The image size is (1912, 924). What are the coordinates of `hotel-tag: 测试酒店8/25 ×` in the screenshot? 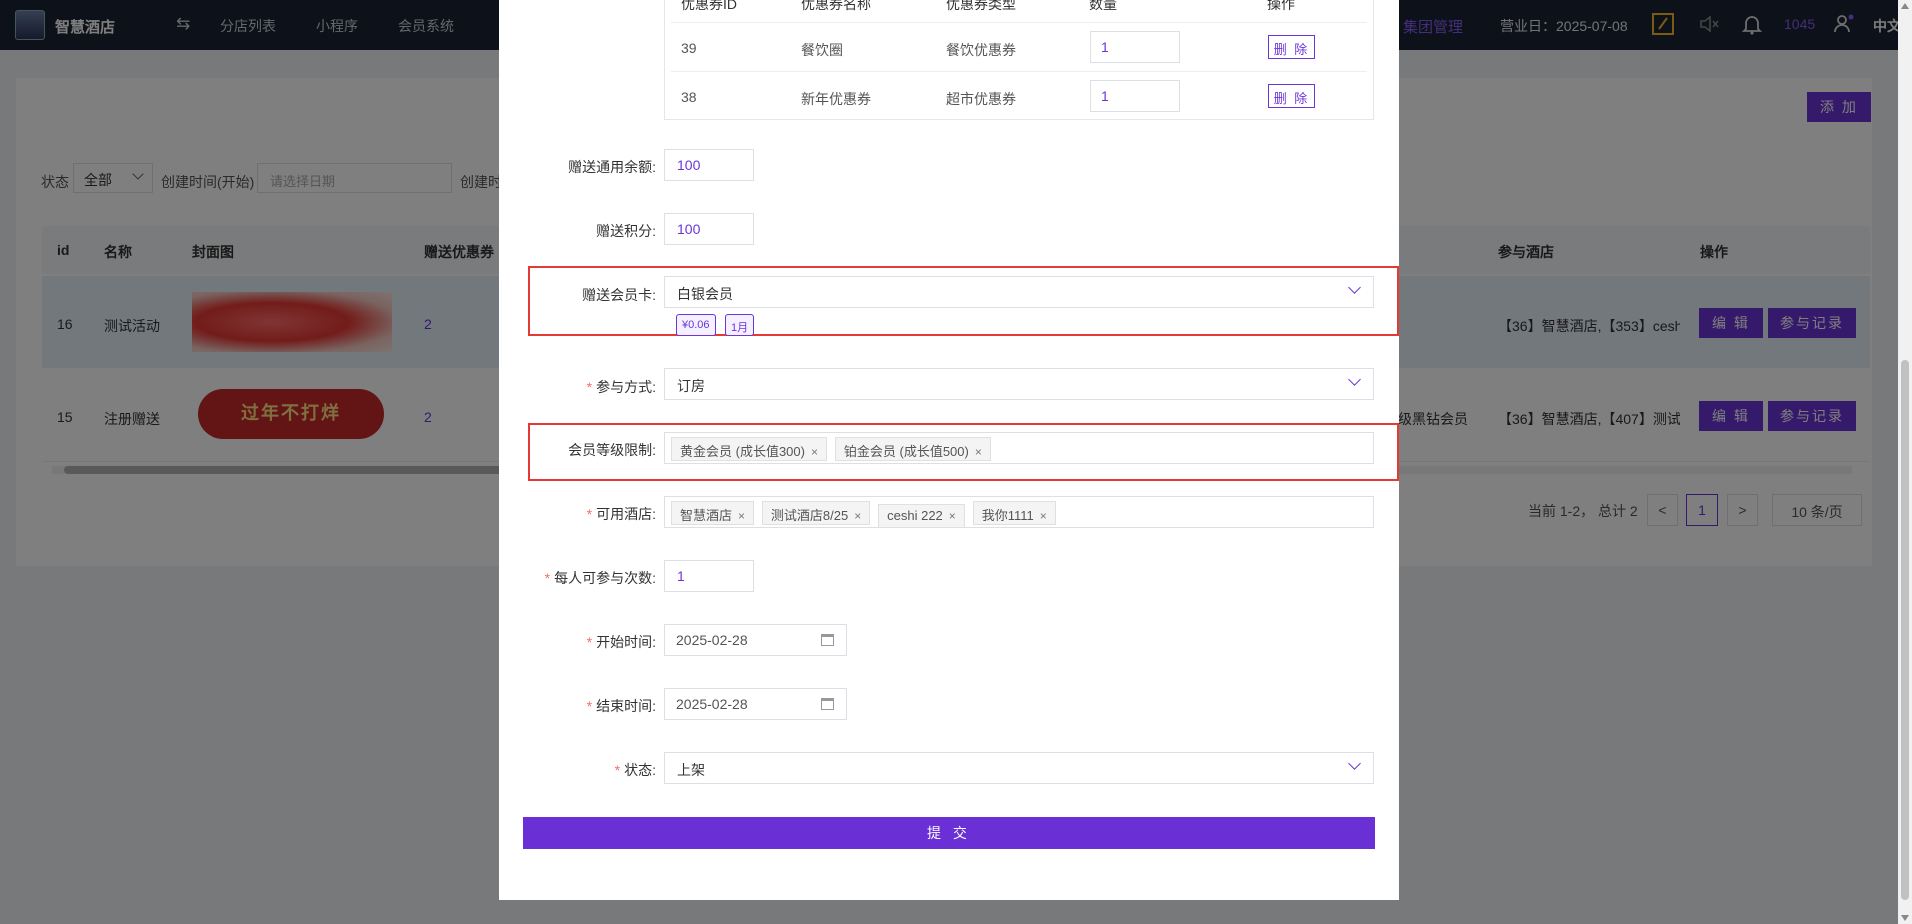 It's located at (816, 513).